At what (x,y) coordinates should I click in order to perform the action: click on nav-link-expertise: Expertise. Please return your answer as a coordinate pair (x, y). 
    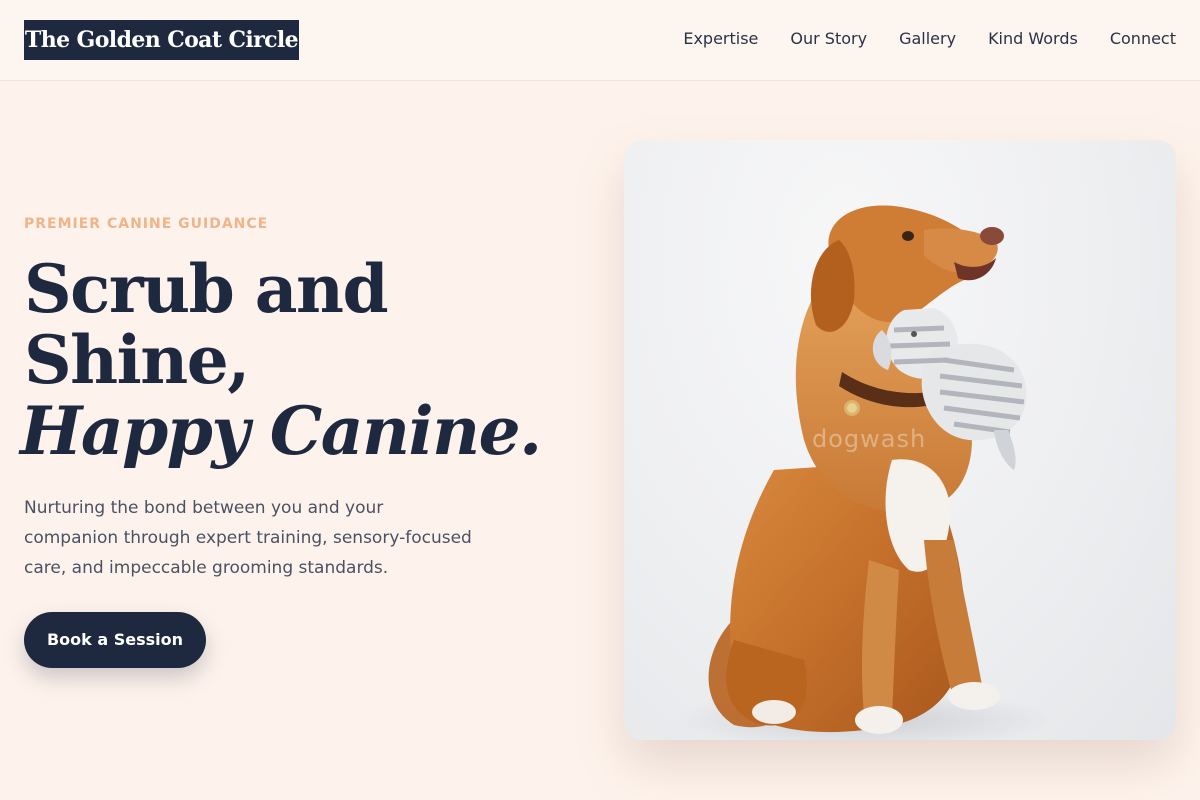
    Looking at the image, I should click on (720, 39).